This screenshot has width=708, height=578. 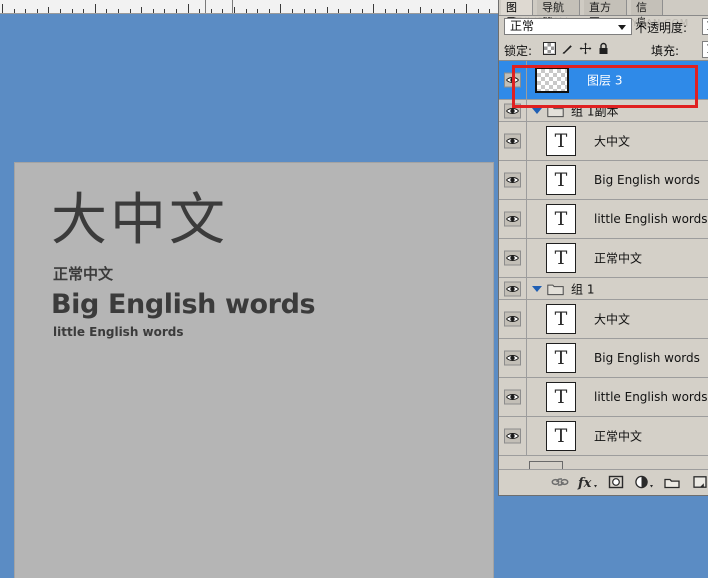 I want to click on layer-name: 正常中文, so click(x=618, y=258).